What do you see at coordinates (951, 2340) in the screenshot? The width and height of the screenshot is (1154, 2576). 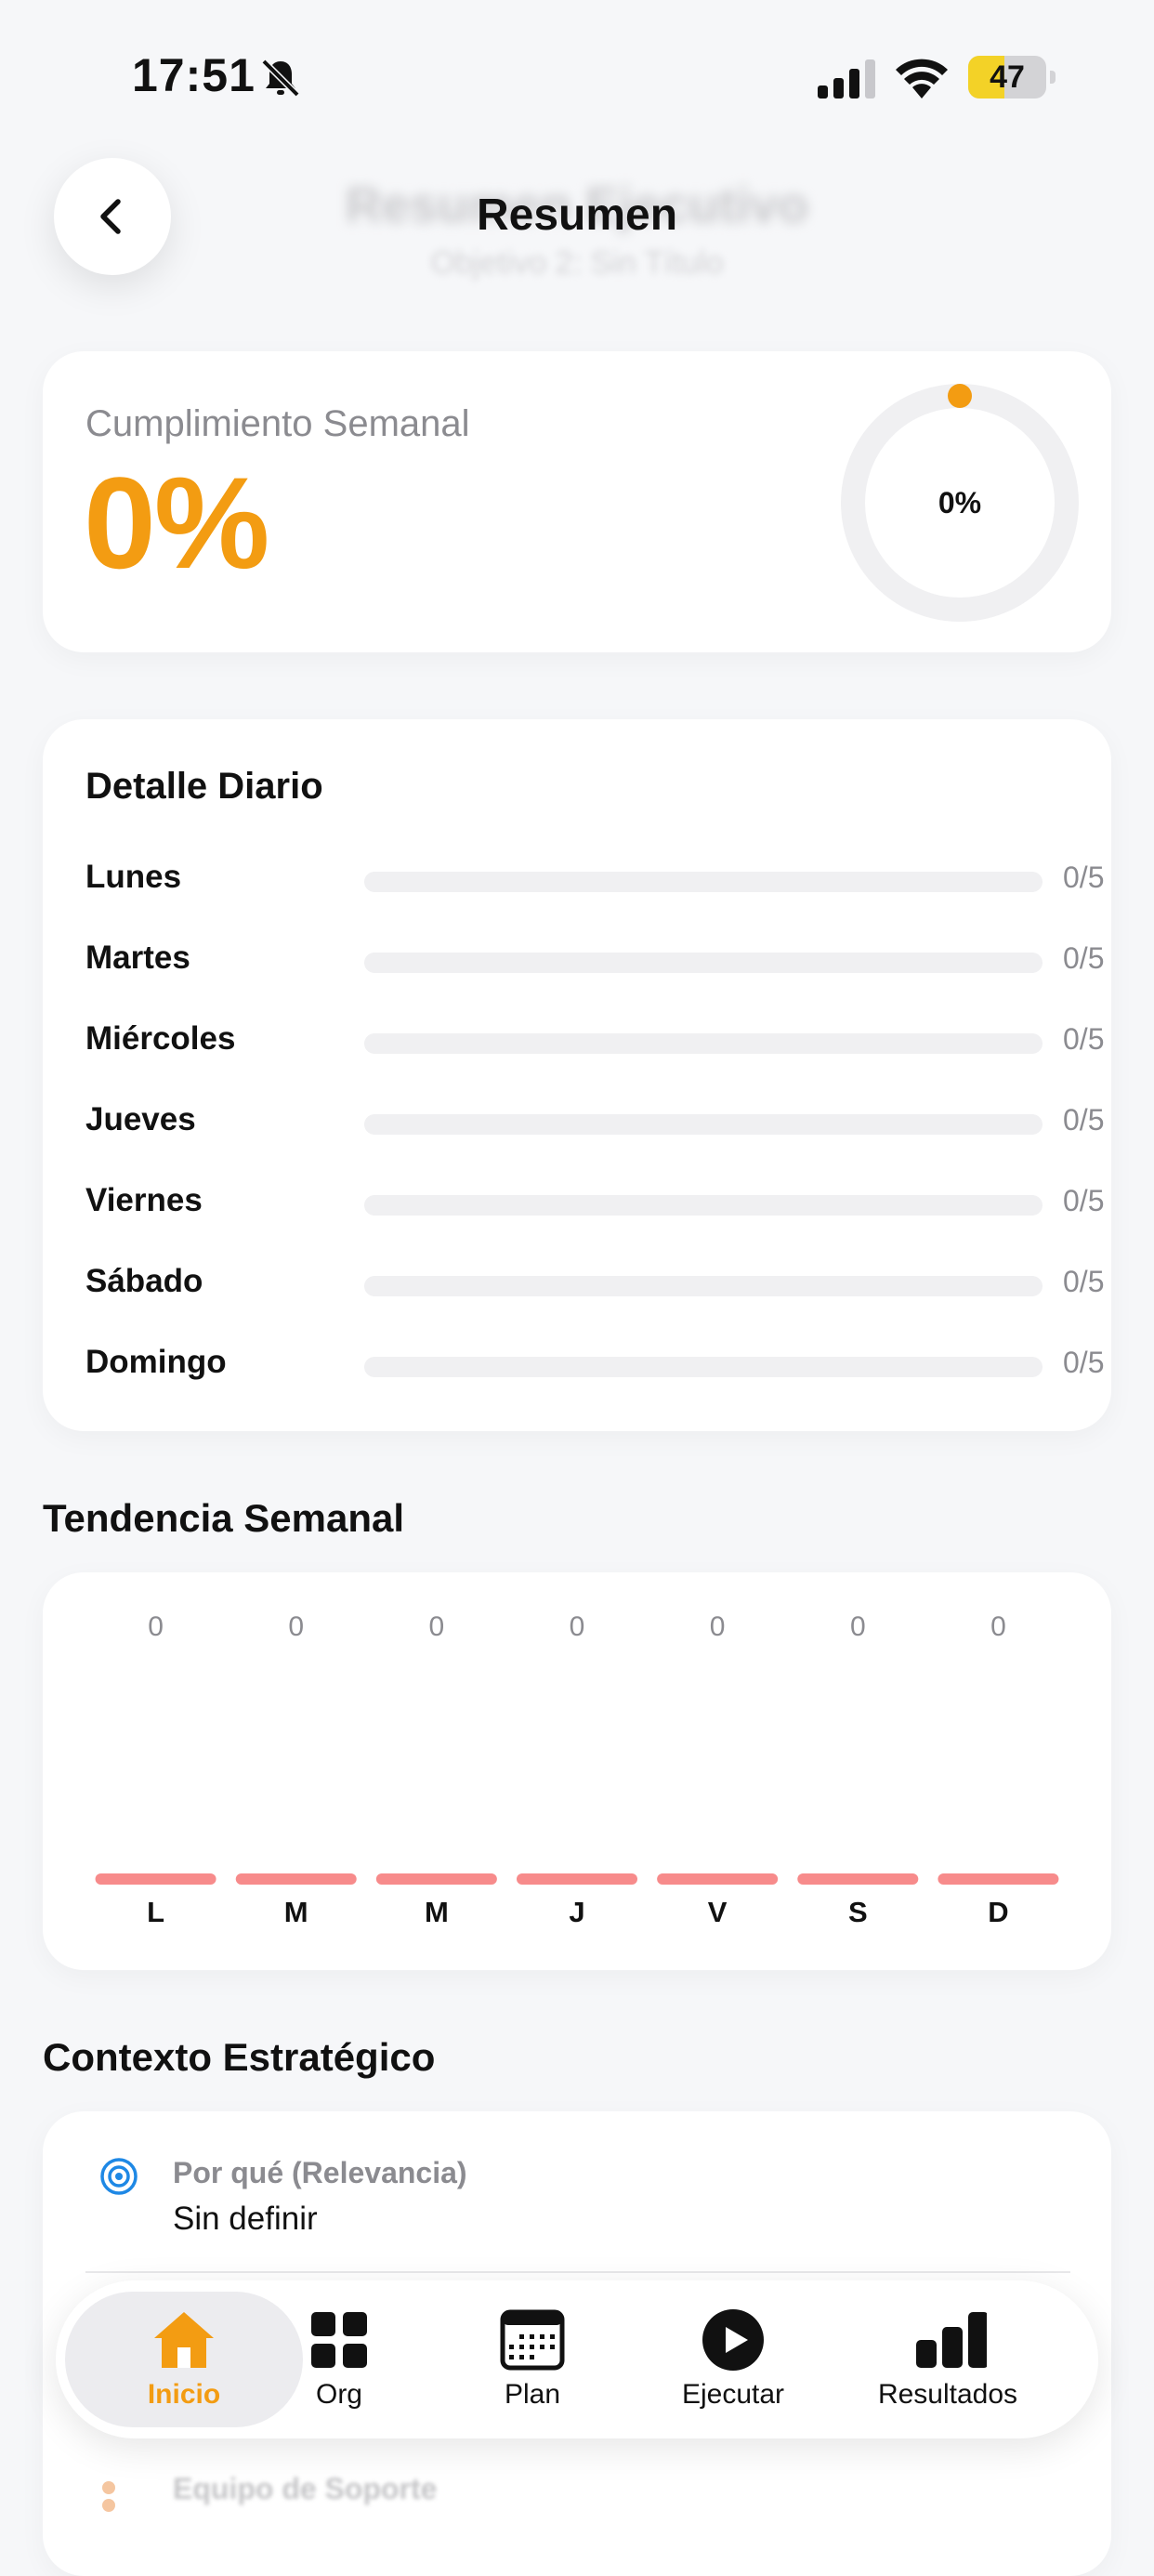 I see `bar-chart-icon` at bounding box center [951, 2340].